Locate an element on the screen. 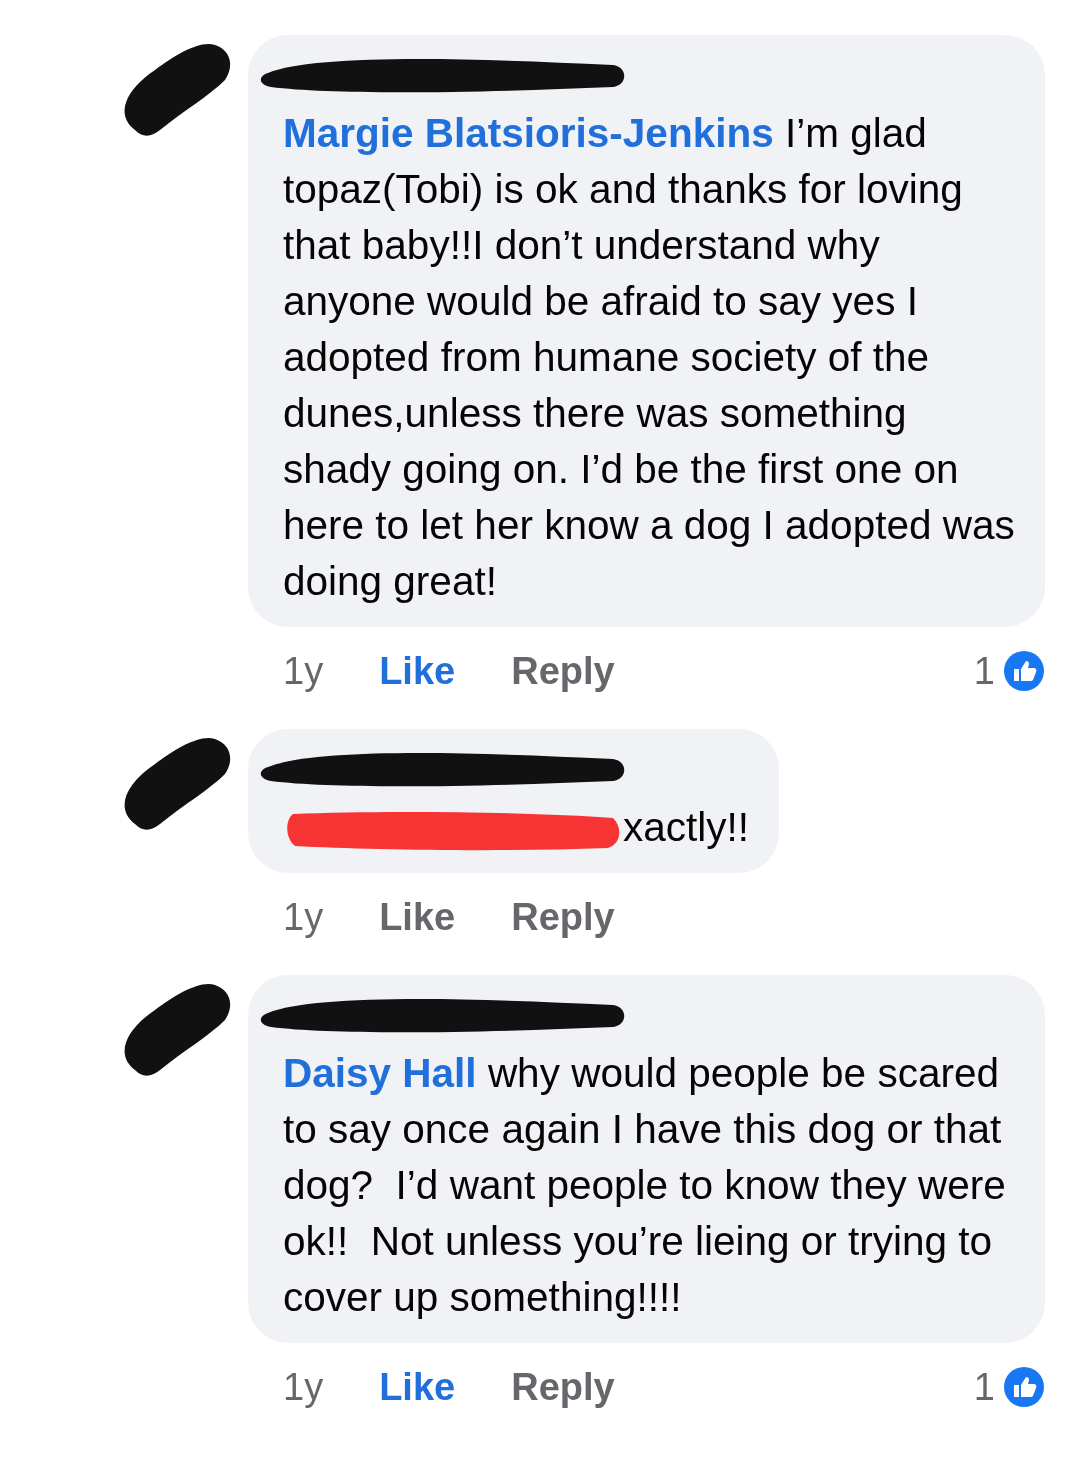  comment-text: xactly!! is located at coordinates (516, 827).